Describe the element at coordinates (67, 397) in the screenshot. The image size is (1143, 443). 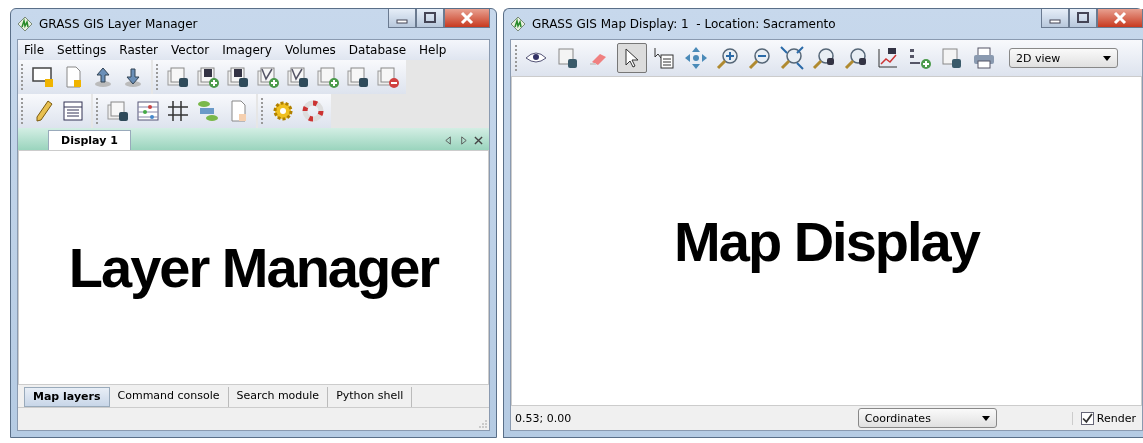
I see `bottom-tab: Map layers` at that location.